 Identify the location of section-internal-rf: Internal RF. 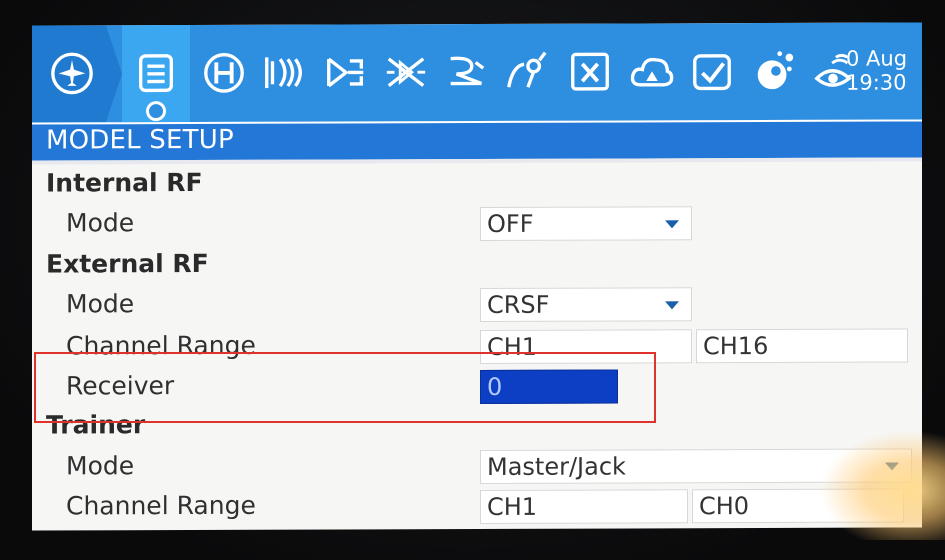
(477, 184).